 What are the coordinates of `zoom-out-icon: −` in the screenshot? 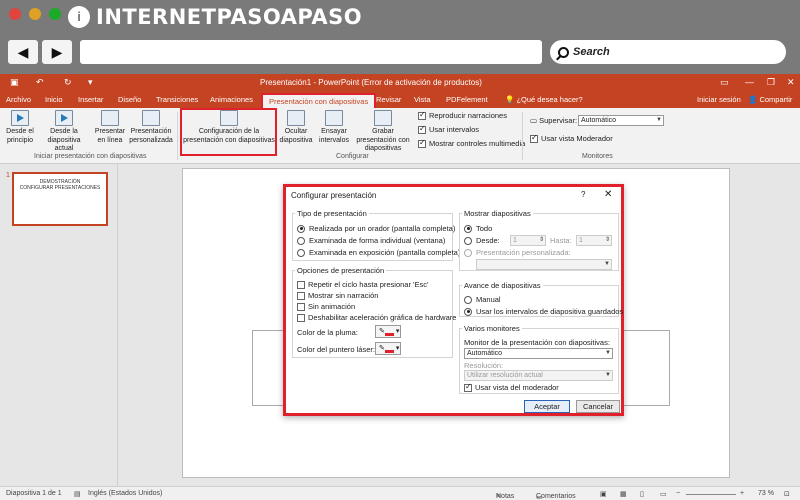 It's located at (678, 493).